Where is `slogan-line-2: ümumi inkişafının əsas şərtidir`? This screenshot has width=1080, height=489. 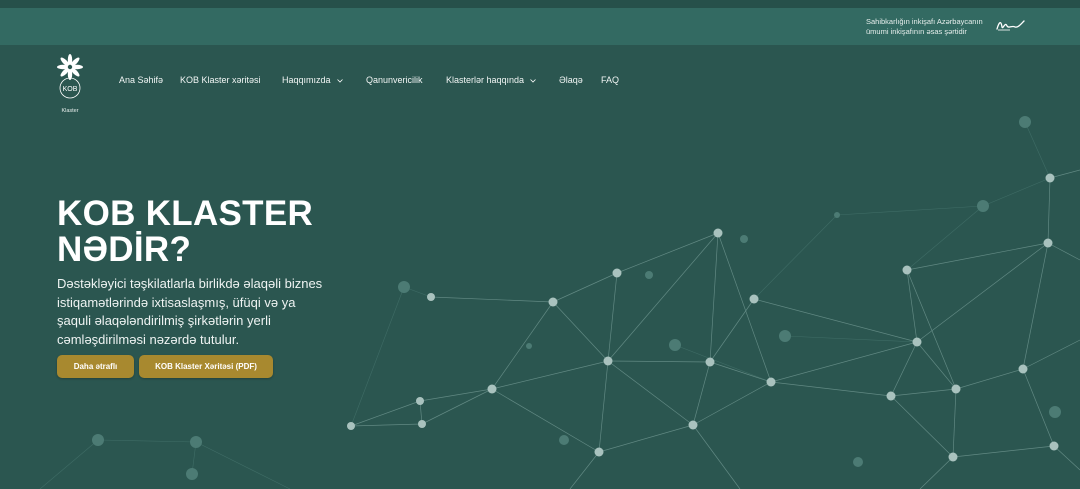
slogan-line-2: ümumi inkişafının əsas şərtidir is located at coordinates (916, 31).